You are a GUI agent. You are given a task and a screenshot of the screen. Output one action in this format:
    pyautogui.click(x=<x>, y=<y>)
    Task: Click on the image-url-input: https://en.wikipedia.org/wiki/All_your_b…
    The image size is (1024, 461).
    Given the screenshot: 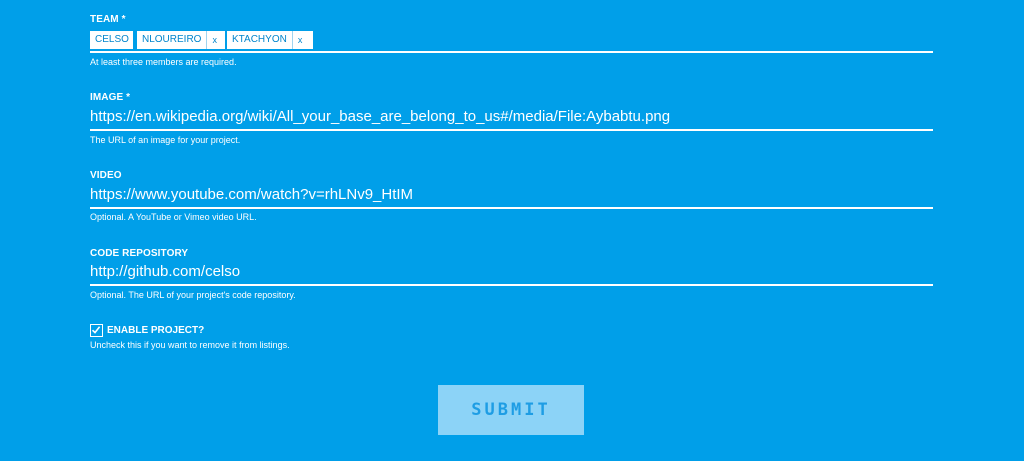 What is the action you would take?
    pyautogui.click(x=511, y=119)
    